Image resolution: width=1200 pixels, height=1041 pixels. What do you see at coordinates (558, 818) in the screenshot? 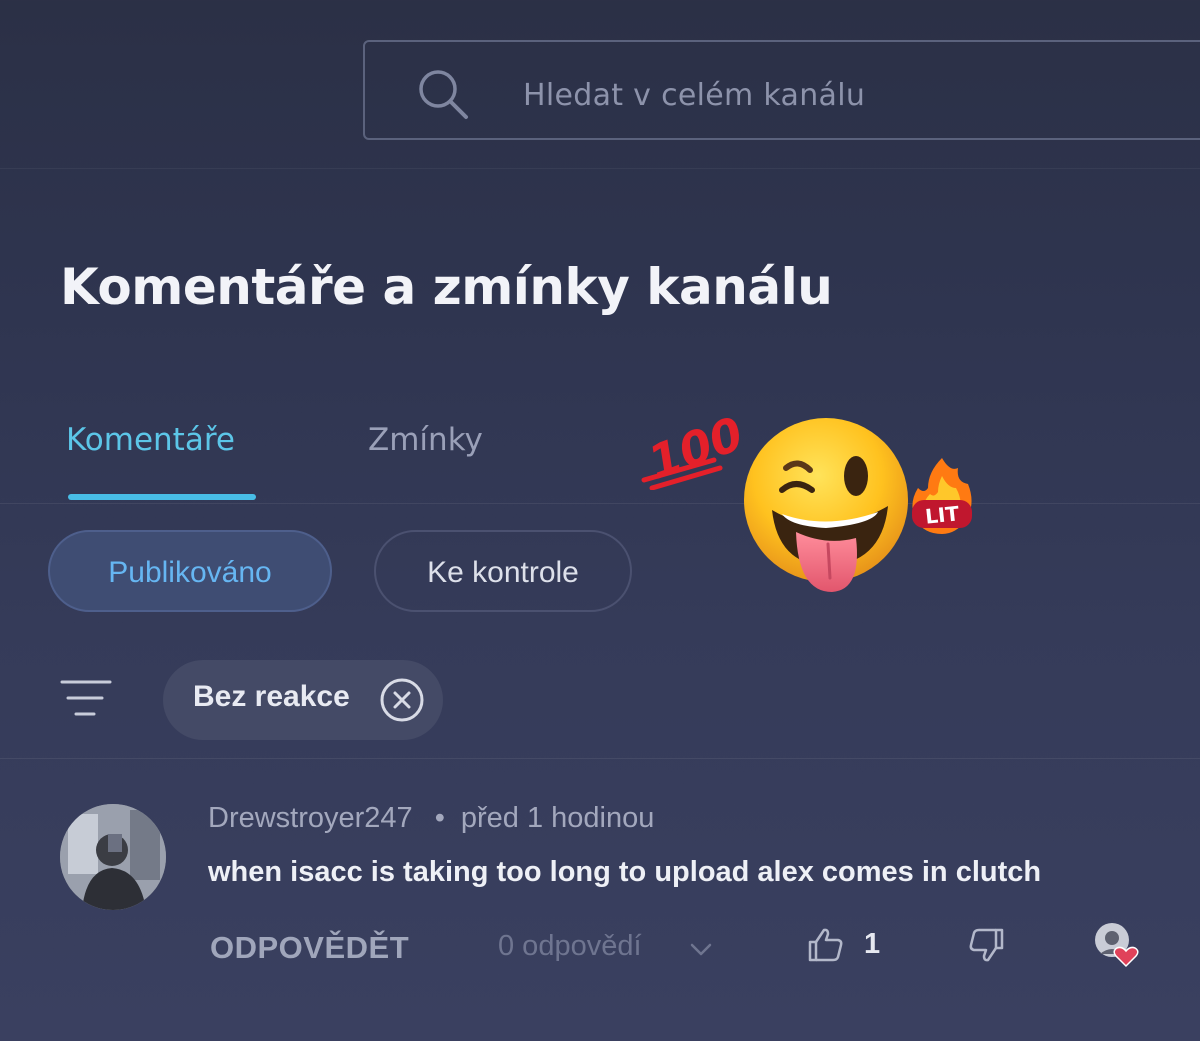
I see `comment-time: před 1 hodinou` at bounding box center [558, 818].